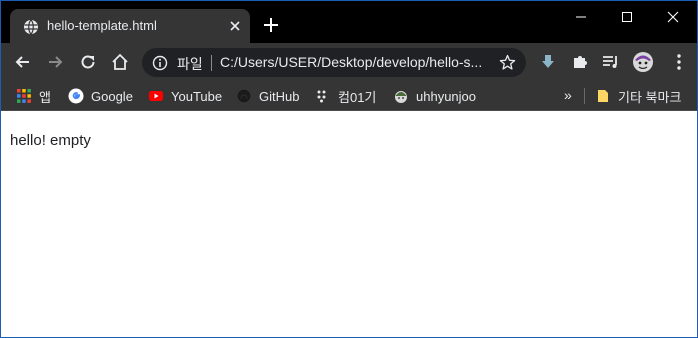  What do you see at coordinates (160, 63) in the screenshot?
I see `info-icon` at bounding box center [160, 63].